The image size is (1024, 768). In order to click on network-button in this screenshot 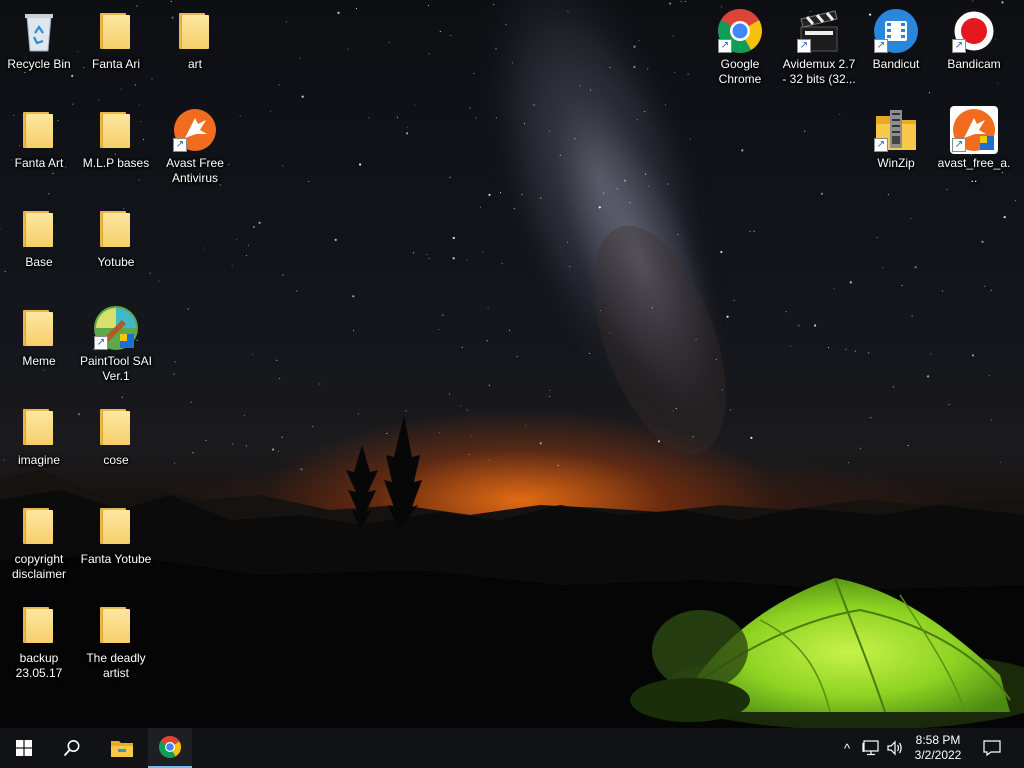, I will do `click(871, 748)`.